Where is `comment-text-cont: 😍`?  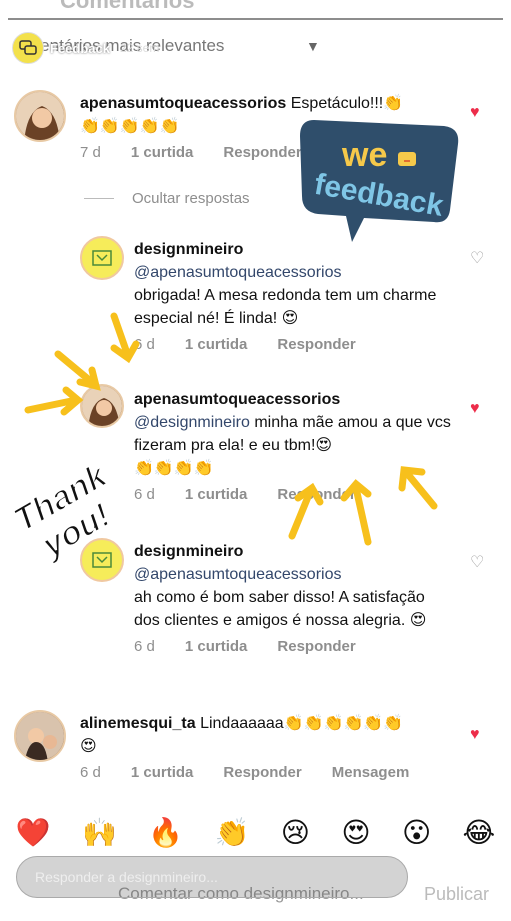
comment-text-cont: 😍 is located at coordinates (88, 746).